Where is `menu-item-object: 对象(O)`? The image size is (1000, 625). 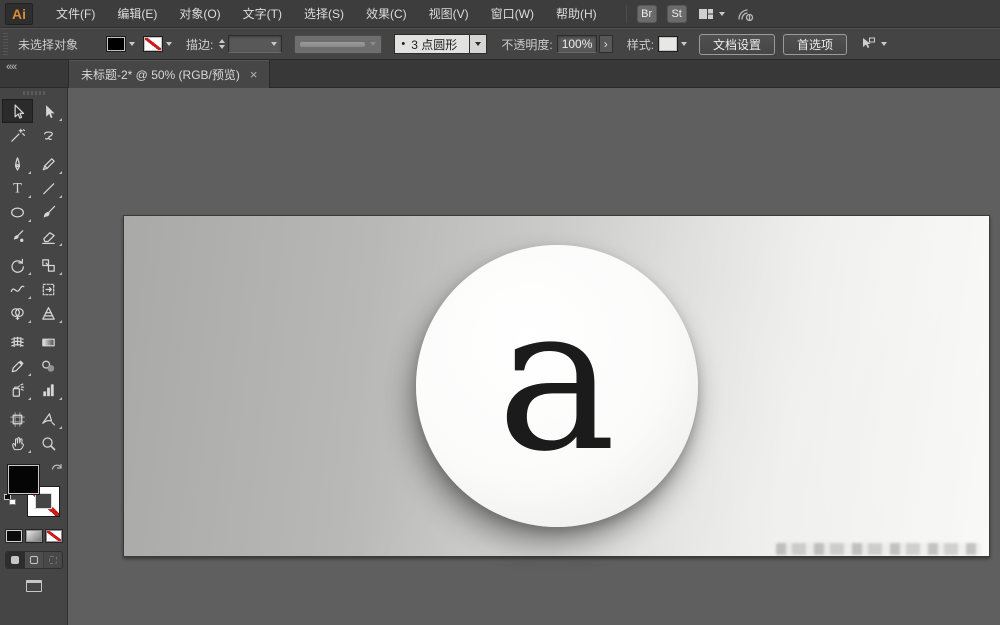
menu-item-object: 对象(O) is located at coordinates (199, 14).